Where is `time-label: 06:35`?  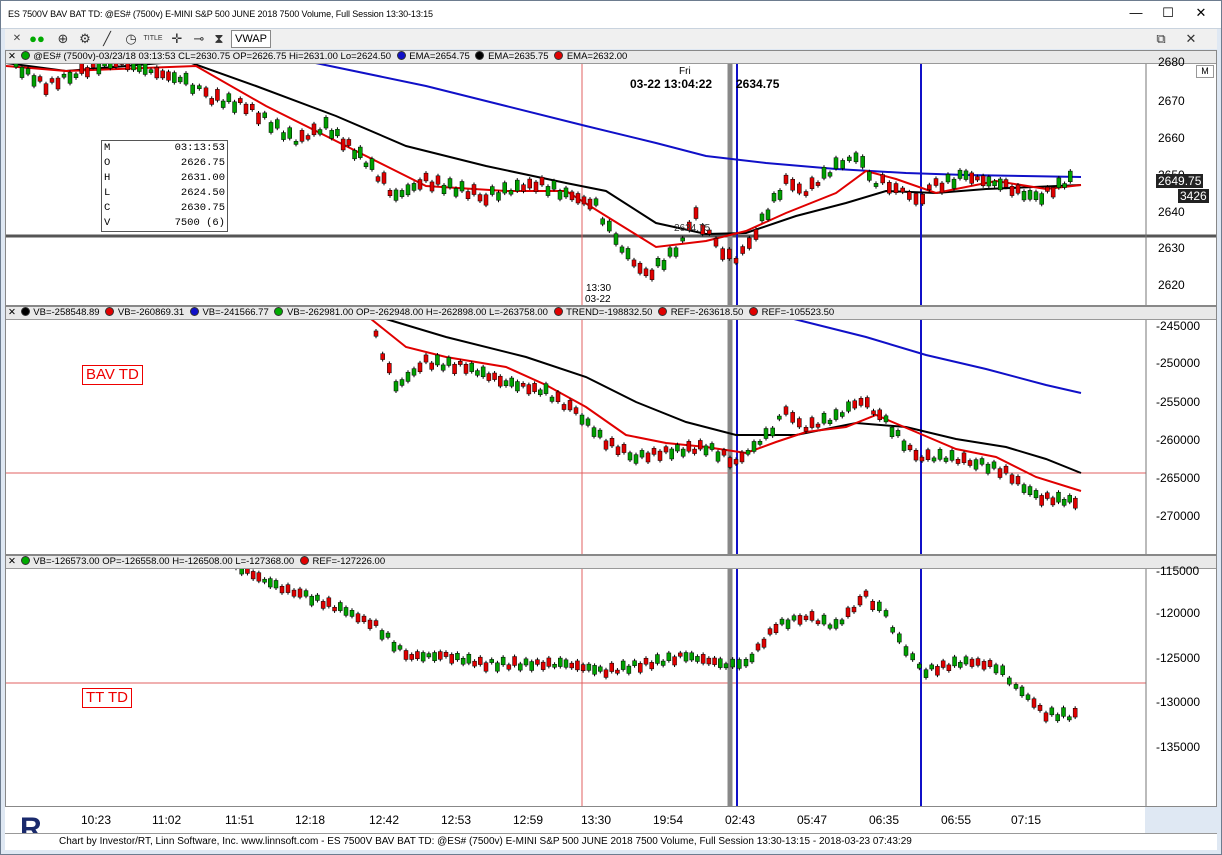 time-label: 06:35 is located at coordinates (884, 820).